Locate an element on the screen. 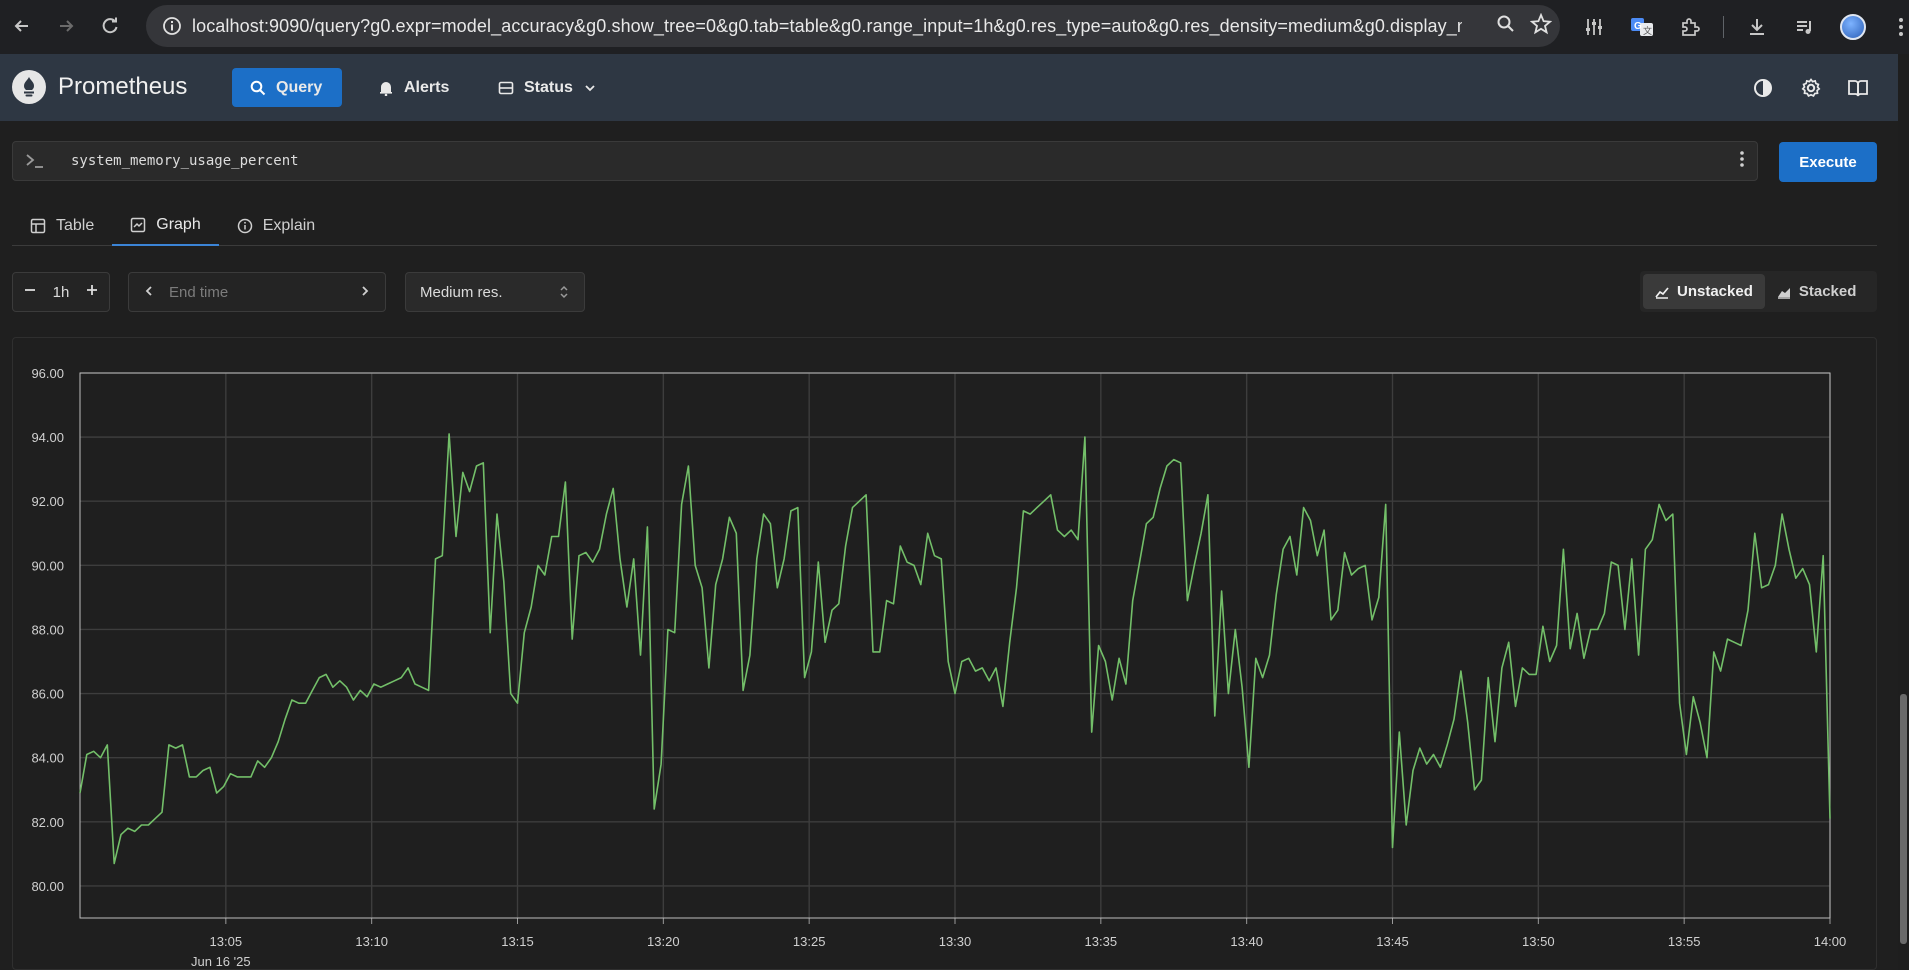 This screenshot has width=1909, height=970. scrollbar-thumb is located at coordinates (1903, 819).